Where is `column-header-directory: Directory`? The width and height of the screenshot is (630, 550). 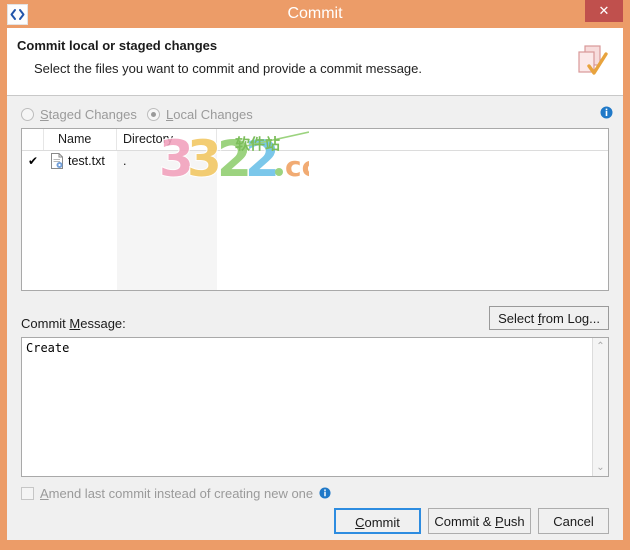 column-header-directory: Directory is located at coordinates (167, 139).